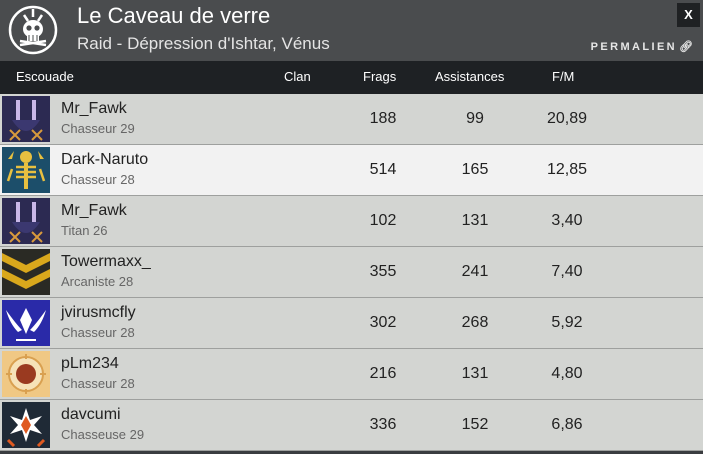 Image resolution: width=703 pixels, height=454 pixels. I want to click on player-row: Towermaxx_ Arcaniste 28 355 241 7,40, so click(351, 272).